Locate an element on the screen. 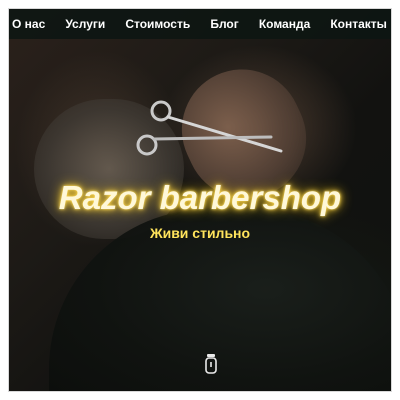 The image size is (400, 400). nav-item-about: О нас is located at coordinates (28, 24).